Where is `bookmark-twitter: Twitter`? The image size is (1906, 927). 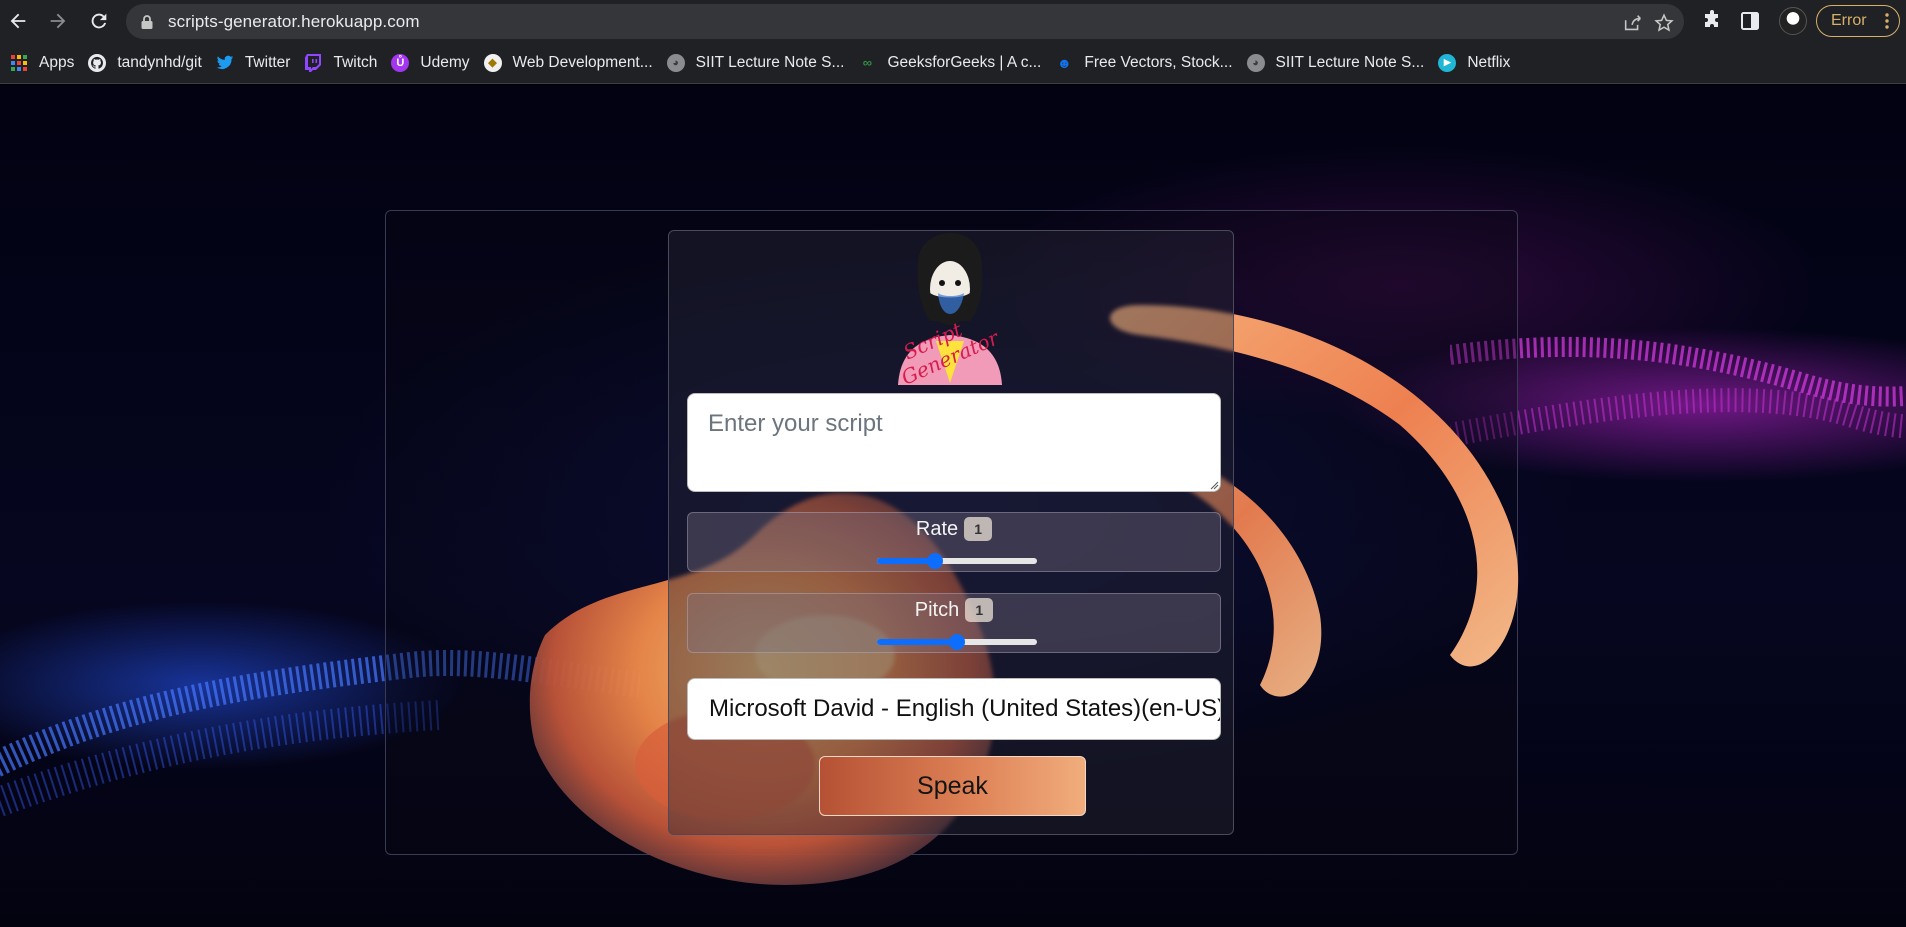 bookmark-twitter: Twitter is located at coordinates (257, 63).